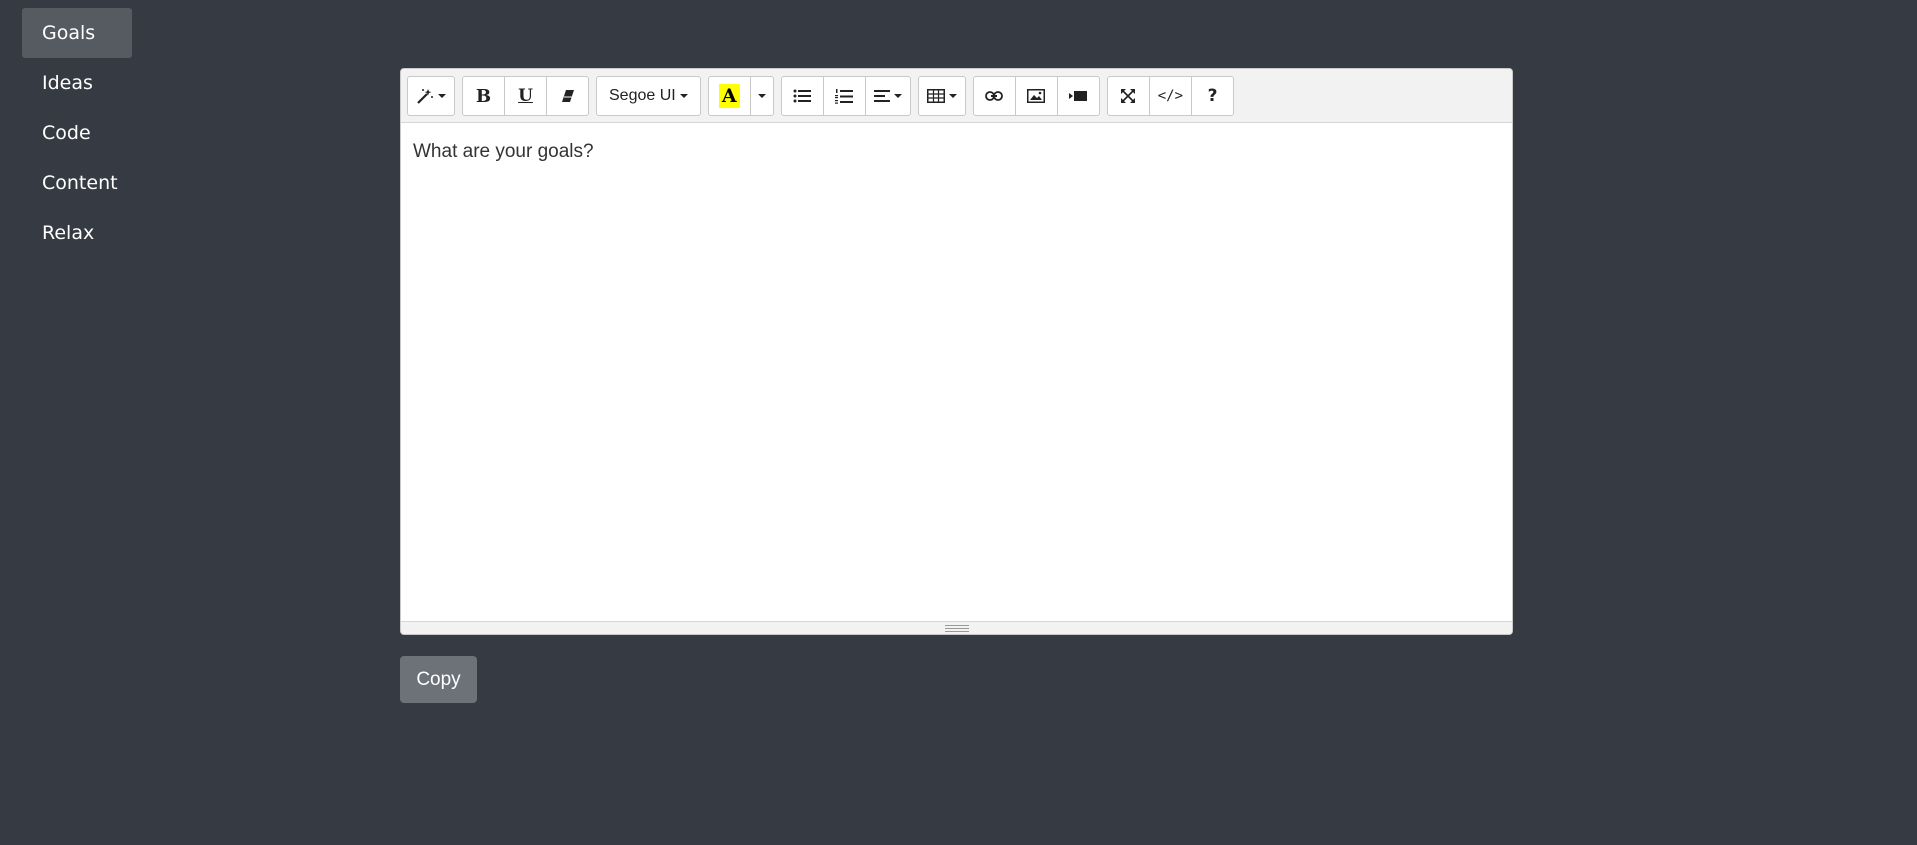 This screenshot has height=845, width=1917. I want to click on sidebar-item-relax: Relax, so click(77, 233).